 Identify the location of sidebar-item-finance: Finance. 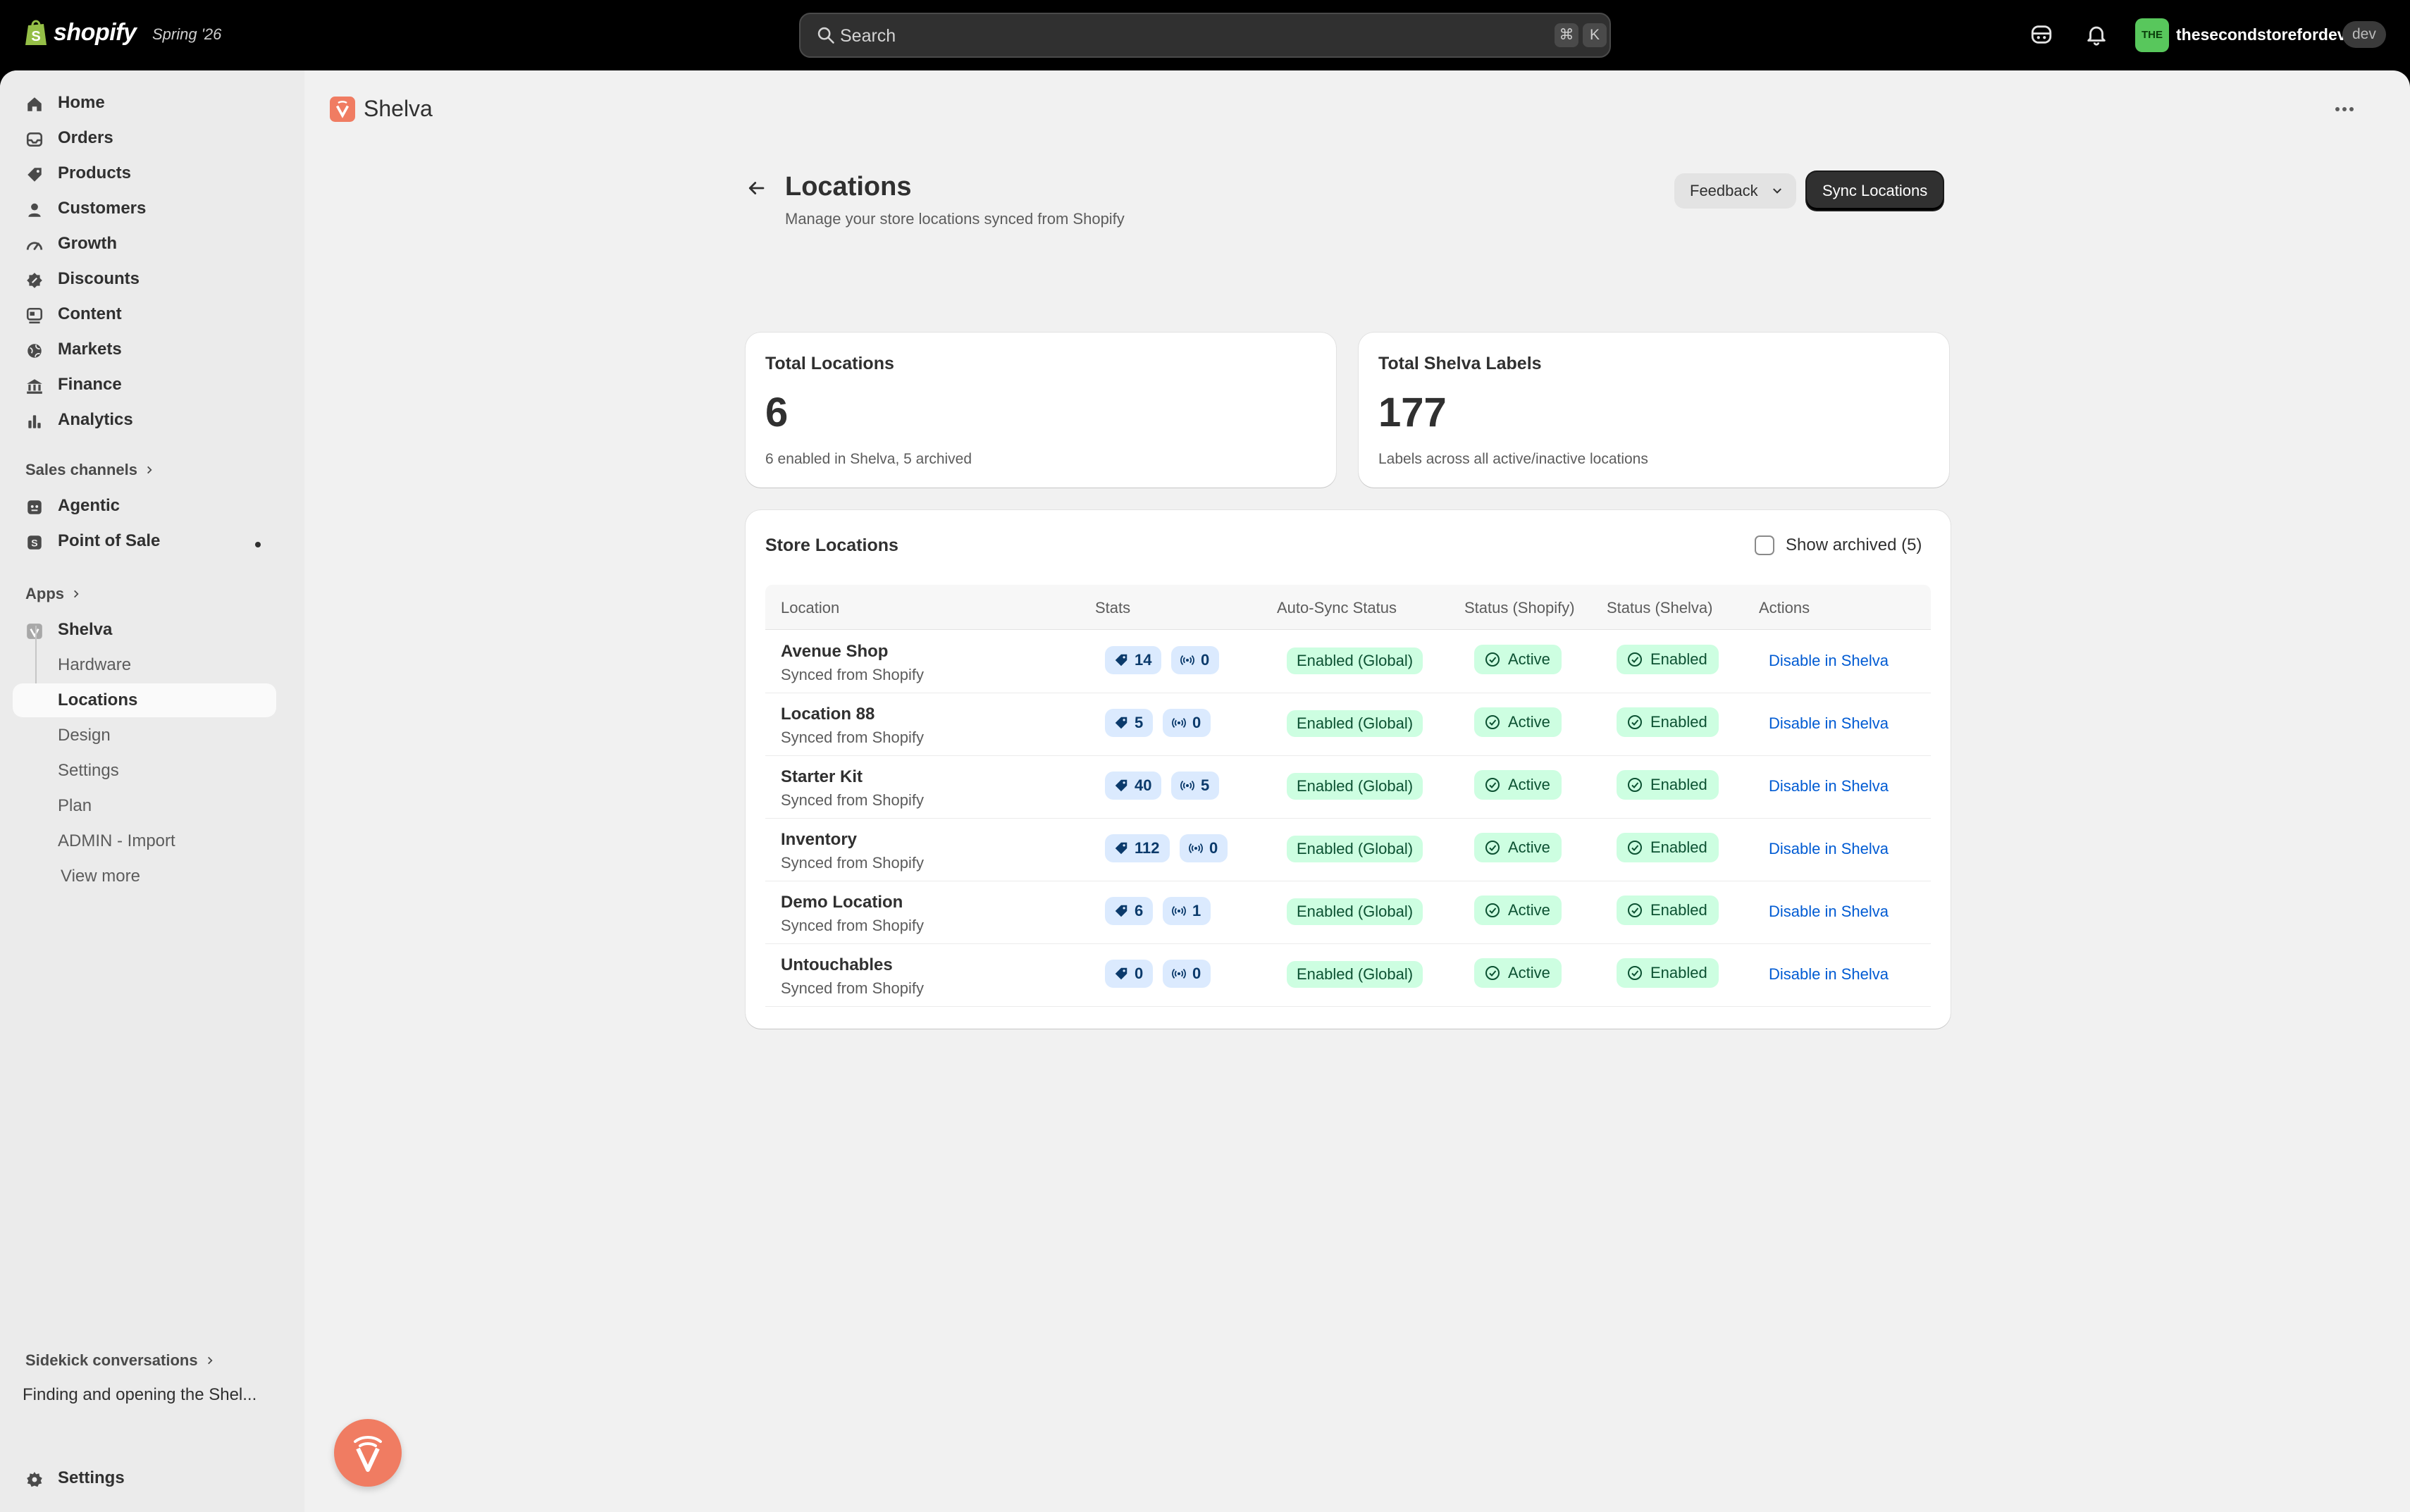
(145, 385).